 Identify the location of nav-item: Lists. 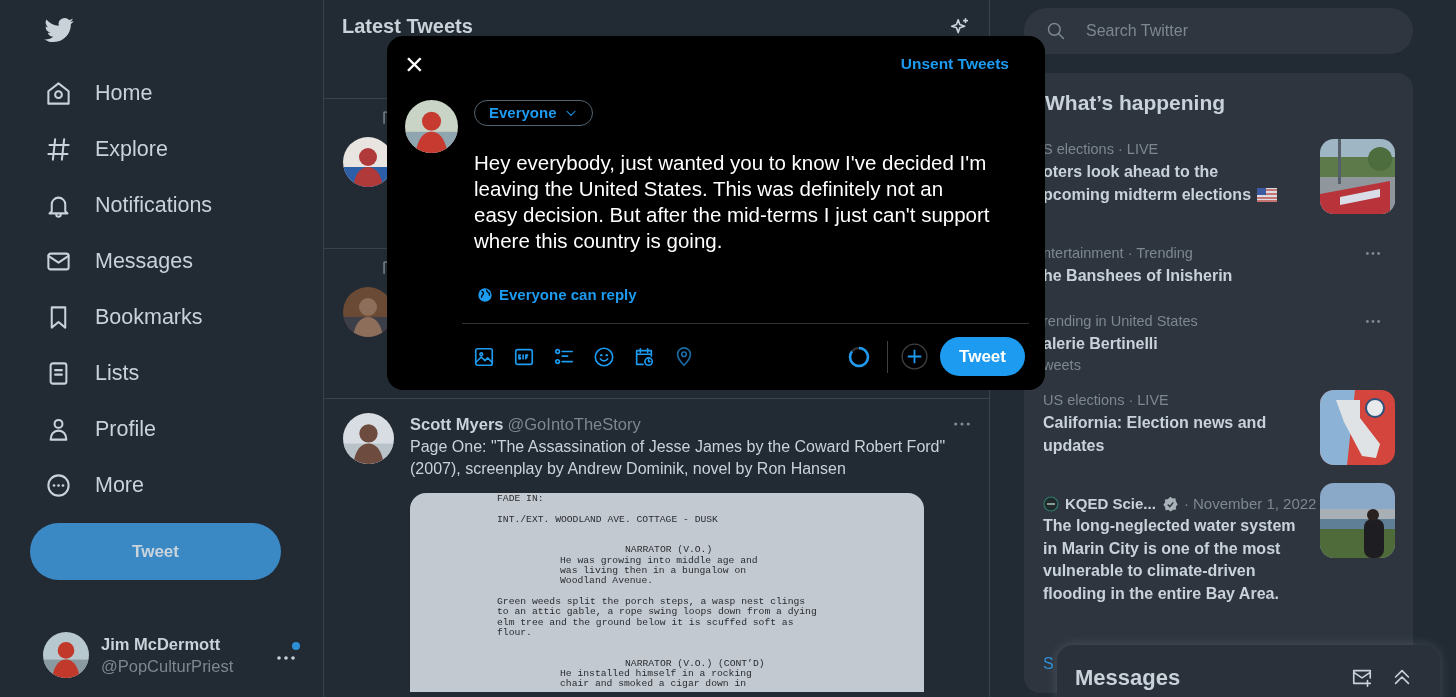
(161, 373).